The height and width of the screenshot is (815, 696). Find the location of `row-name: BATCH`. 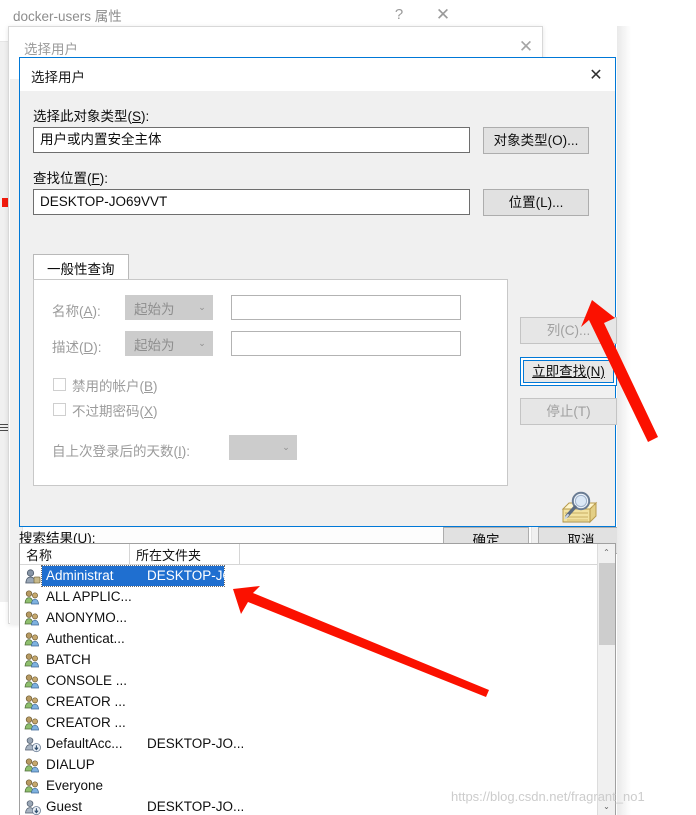

row-name: BATCH is located at coordinates (68, 659).